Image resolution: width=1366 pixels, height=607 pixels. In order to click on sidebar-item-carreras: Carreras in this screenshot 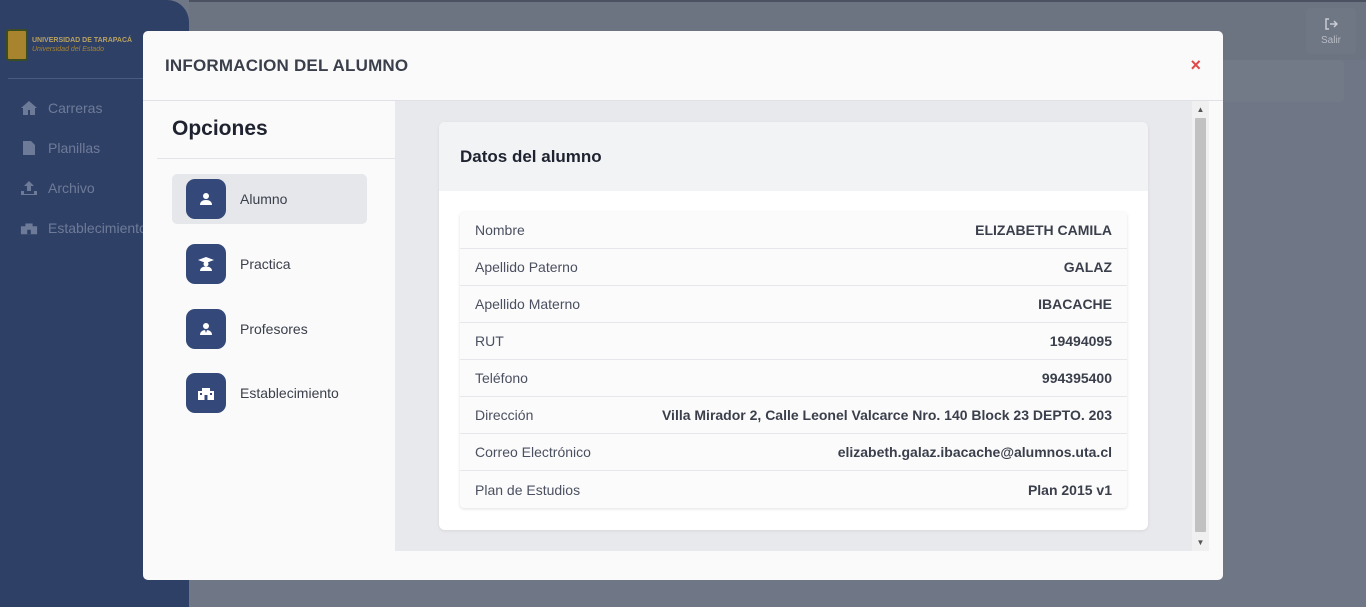, I will do `click(61, 108)`.